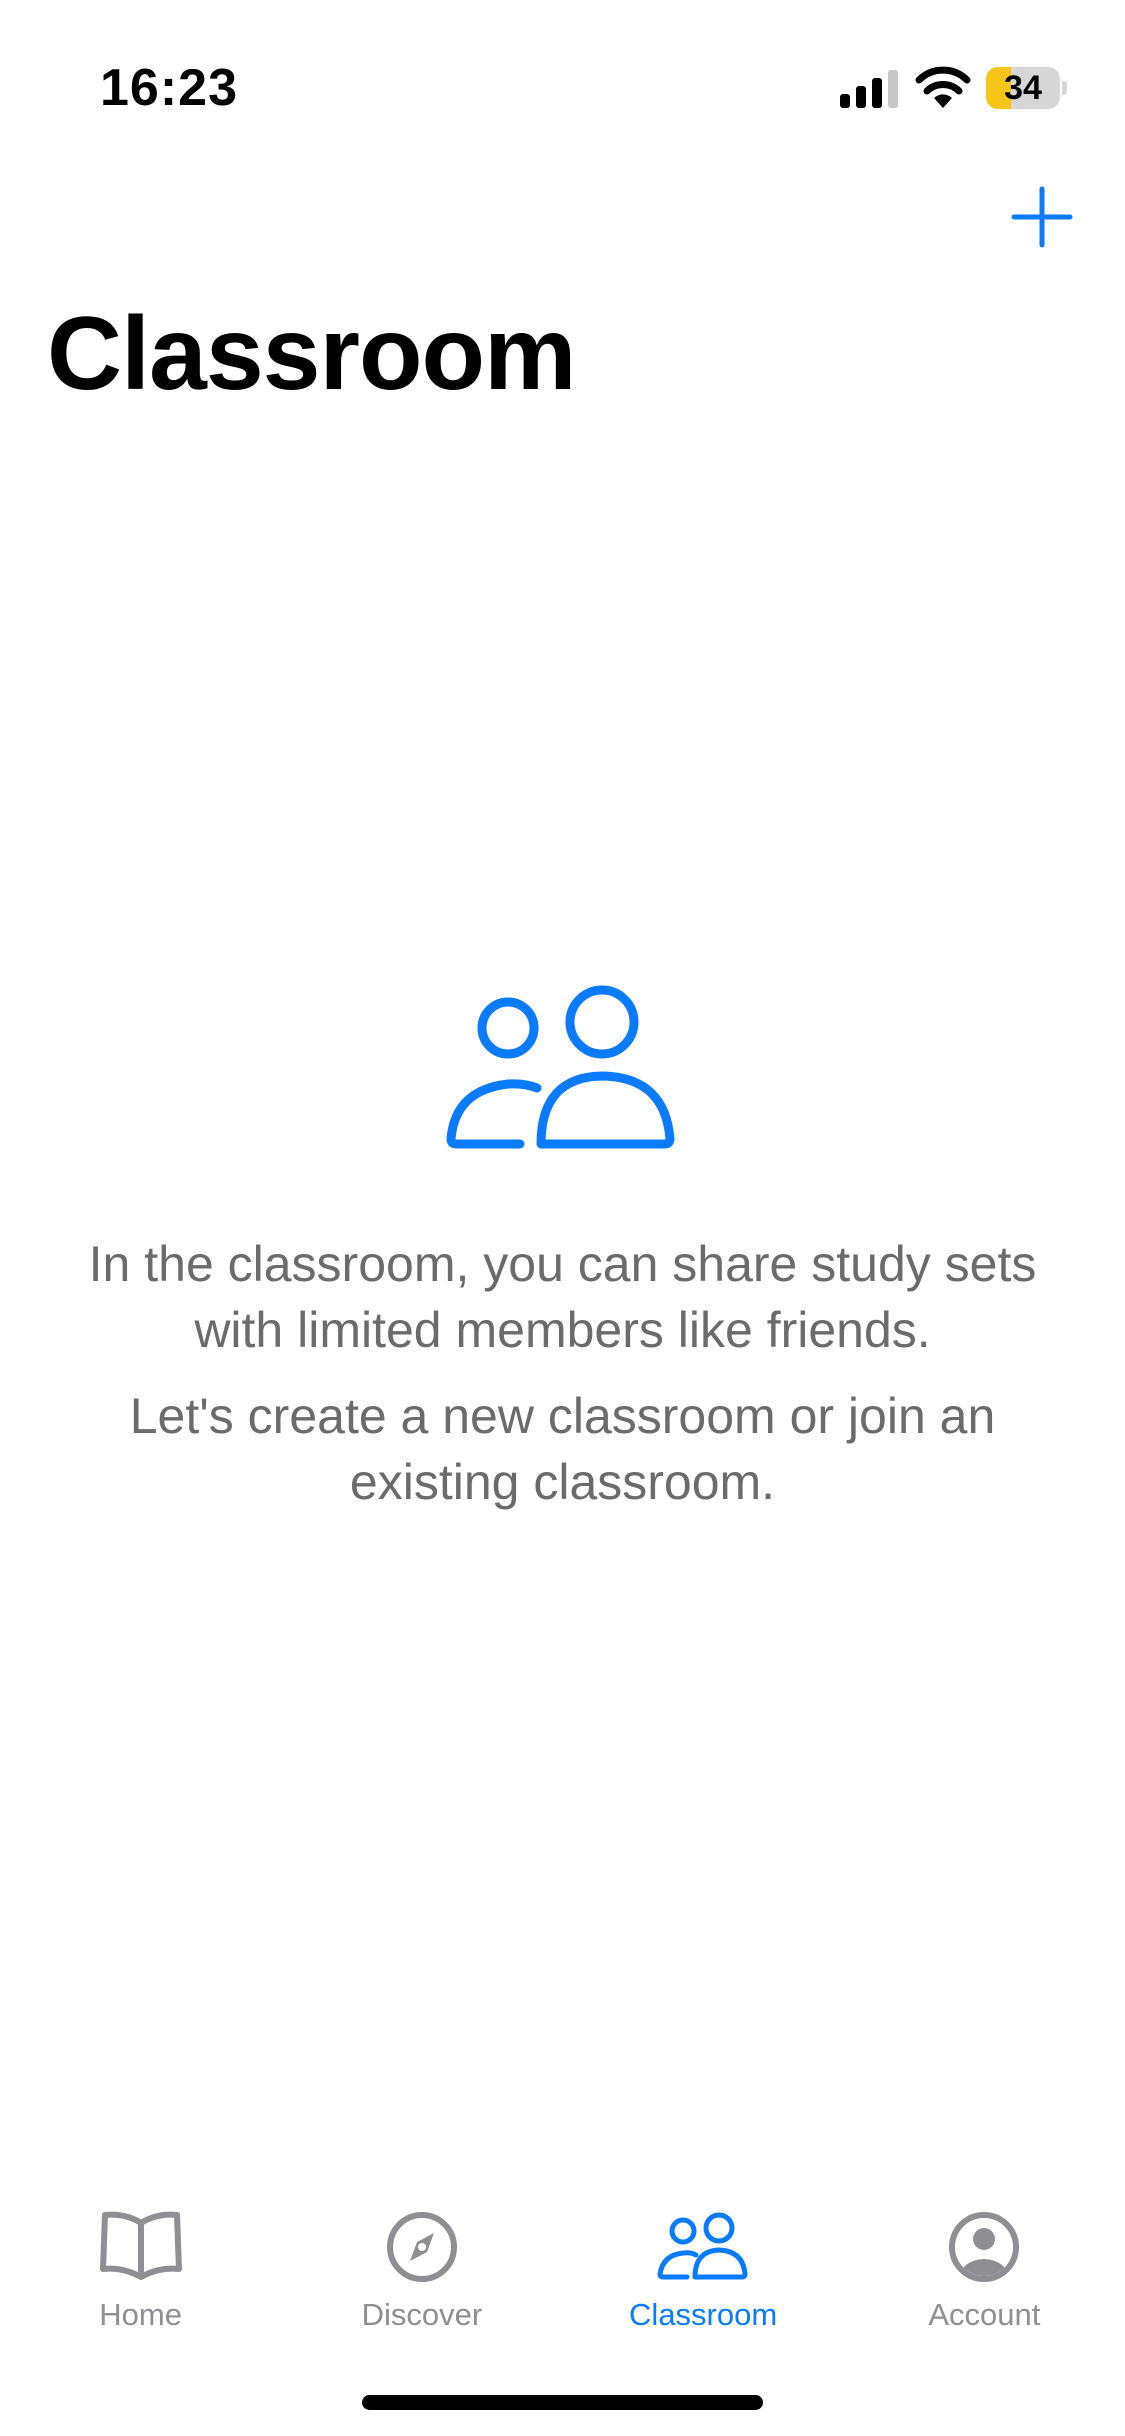 This screenshot has width=1125, height=2436. Describe the element at coordinates (312, 354) in the screenshot. I see `page-title: Classroom` at that location.